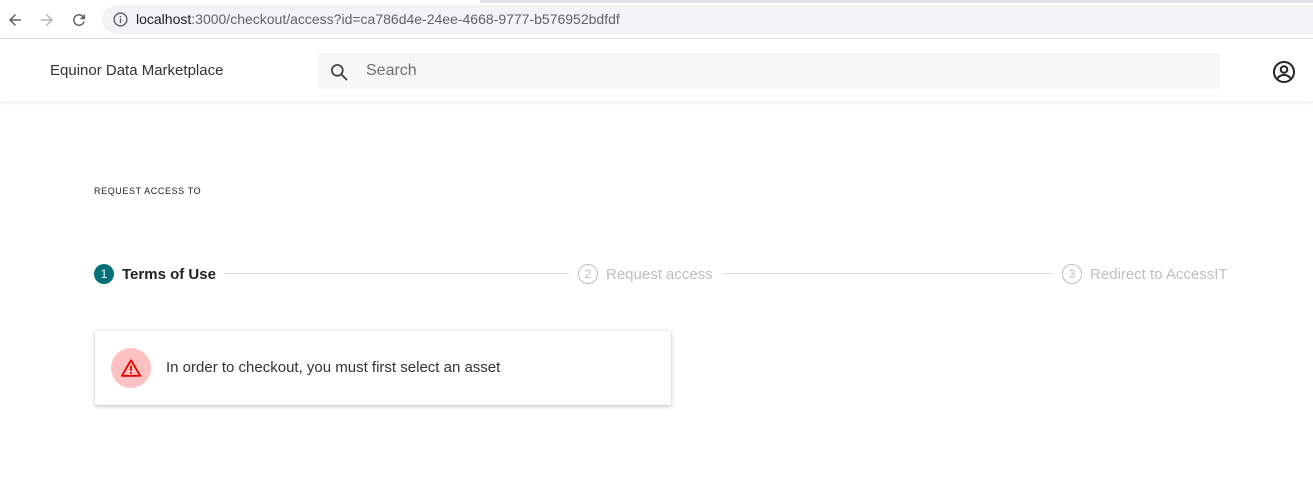 The image size is (1313, 487). I want to click on step-redirect-accessit: 3 Redirect to AccessIT, so click(1145, 274).